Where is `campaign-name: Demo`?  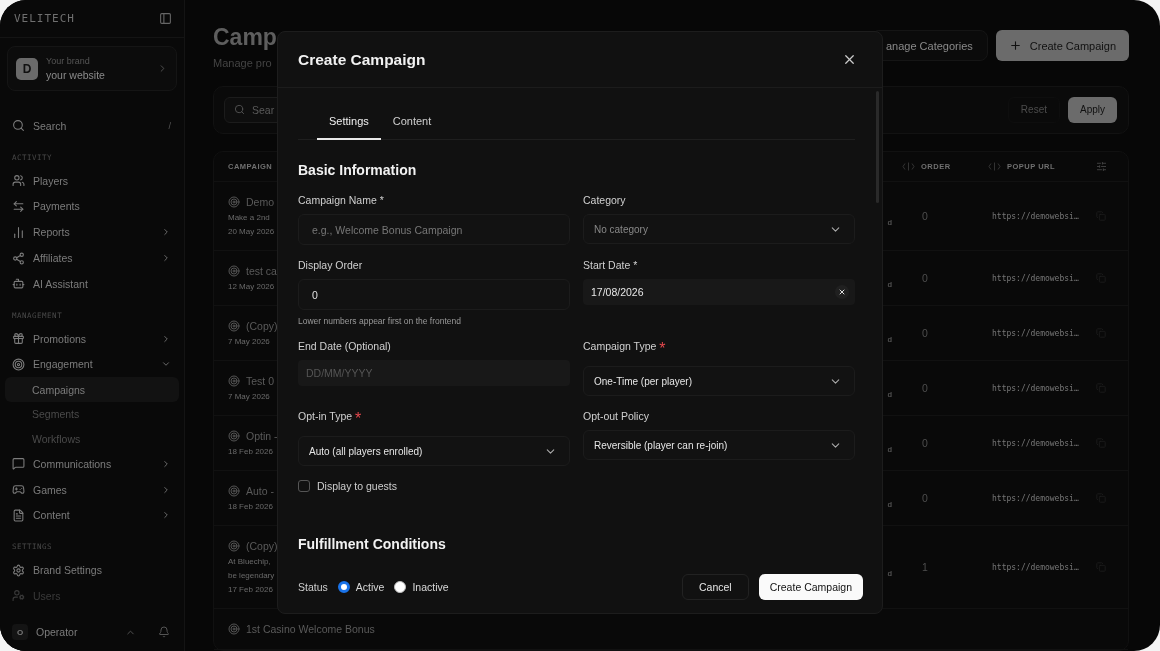 campaign-name: Demo is located at coordinates (260, 202).